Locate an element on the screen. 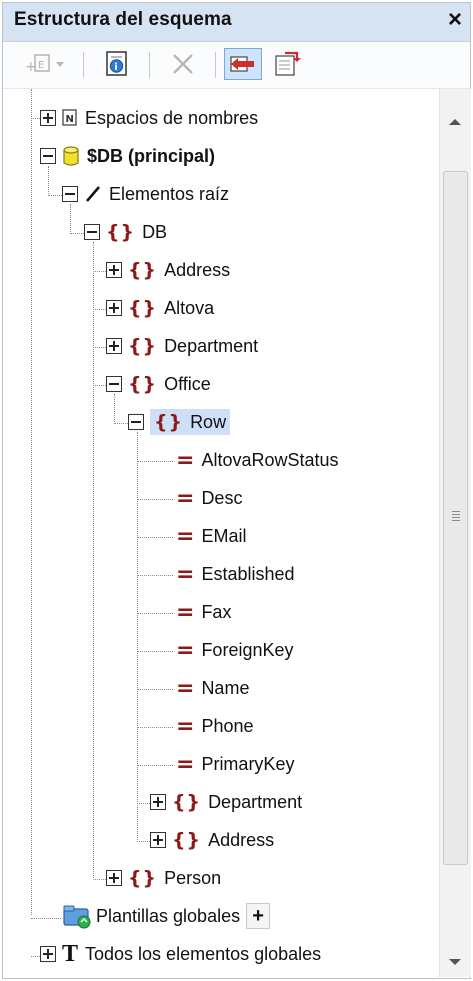 The width and height of the screenshot is (473, 981). tree-node-label: Desc is located at coordinates (222, 497).